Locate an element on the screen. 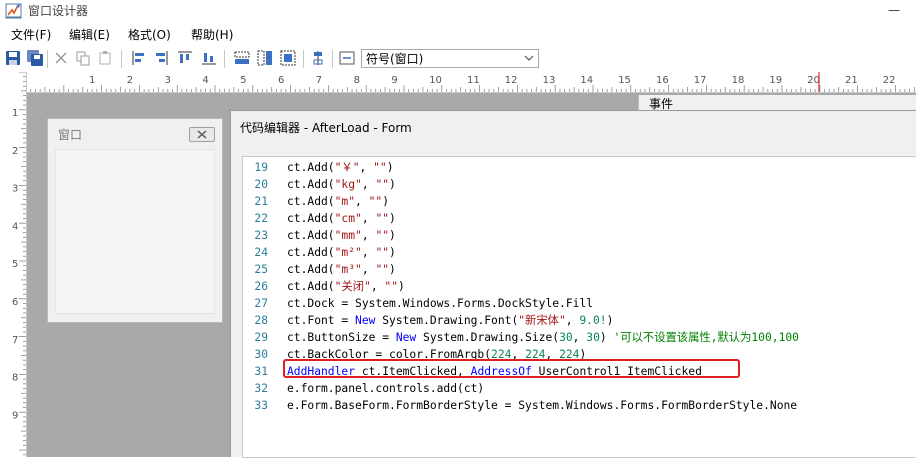 This screenshot has width=916, height=458. align-right-icon is located at coordinates (161, 58).